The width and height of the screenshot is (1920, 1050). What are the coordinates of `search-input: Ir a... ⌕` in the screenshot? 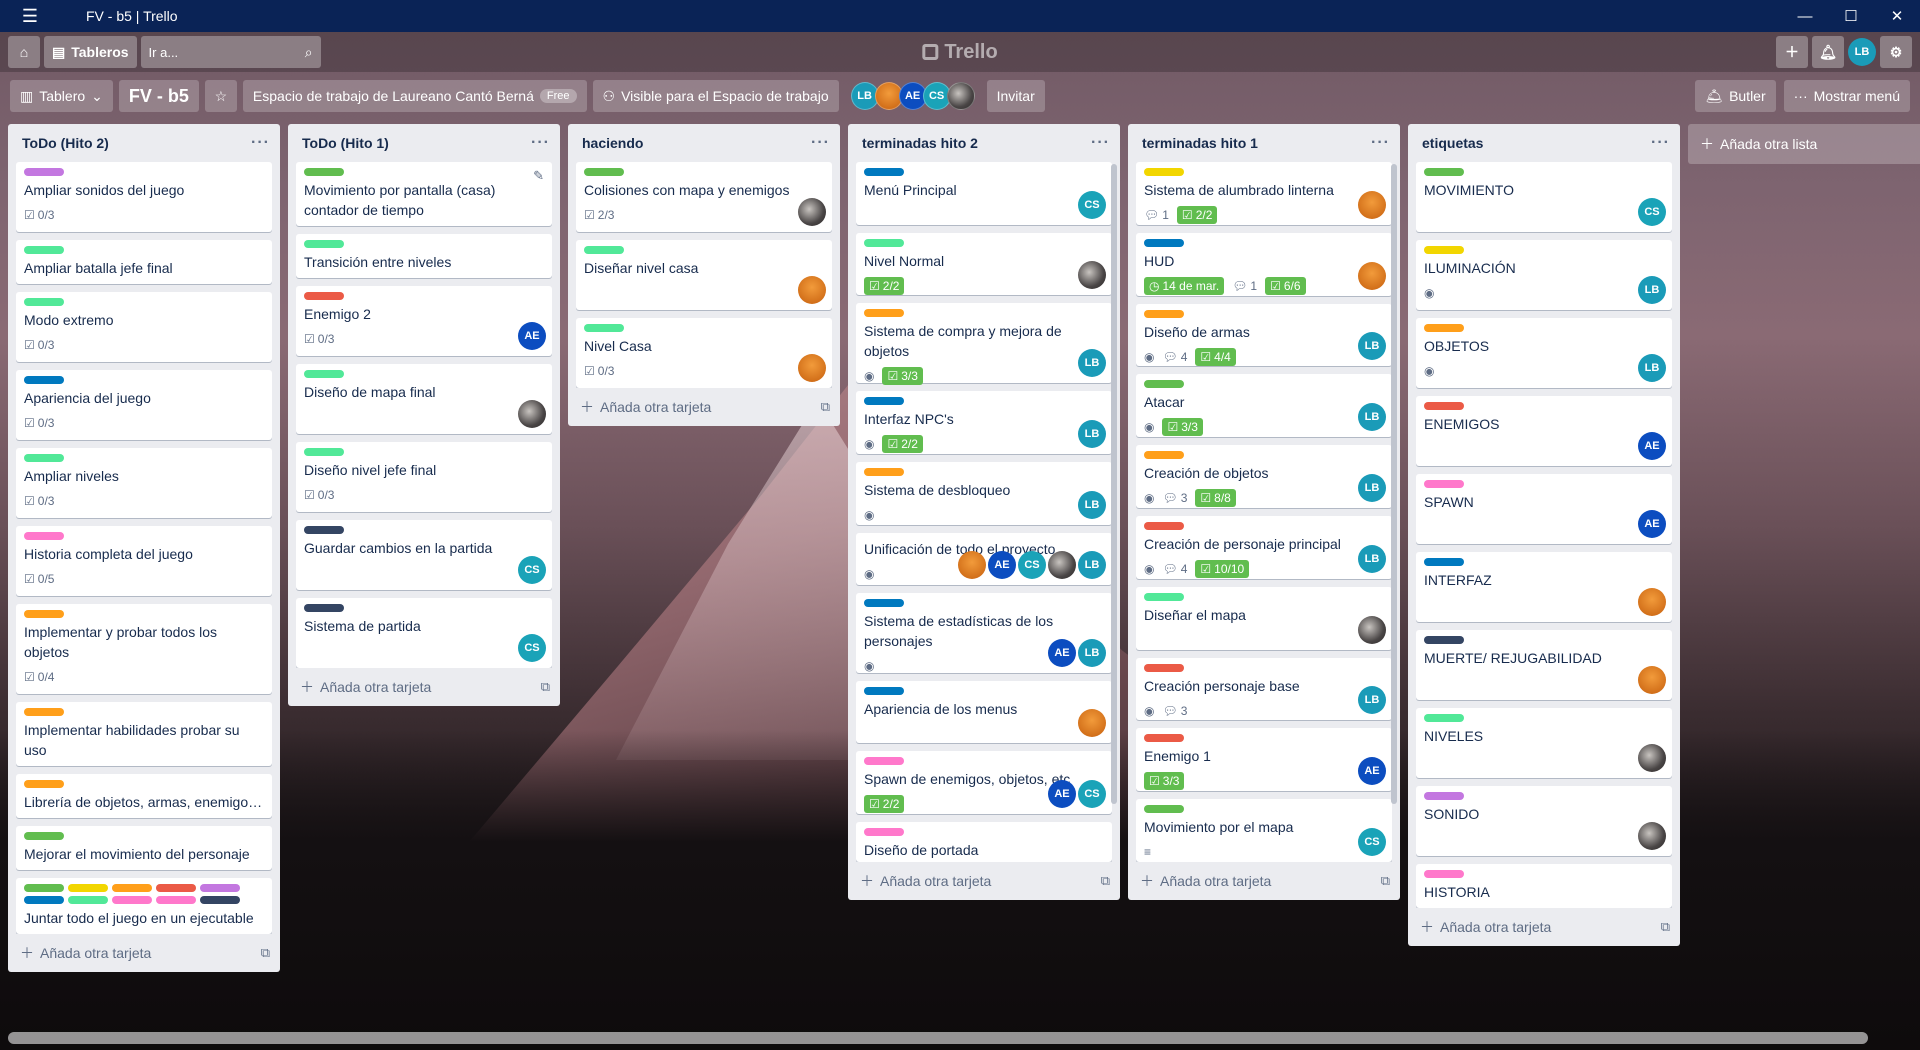 It's located at (230, 52).